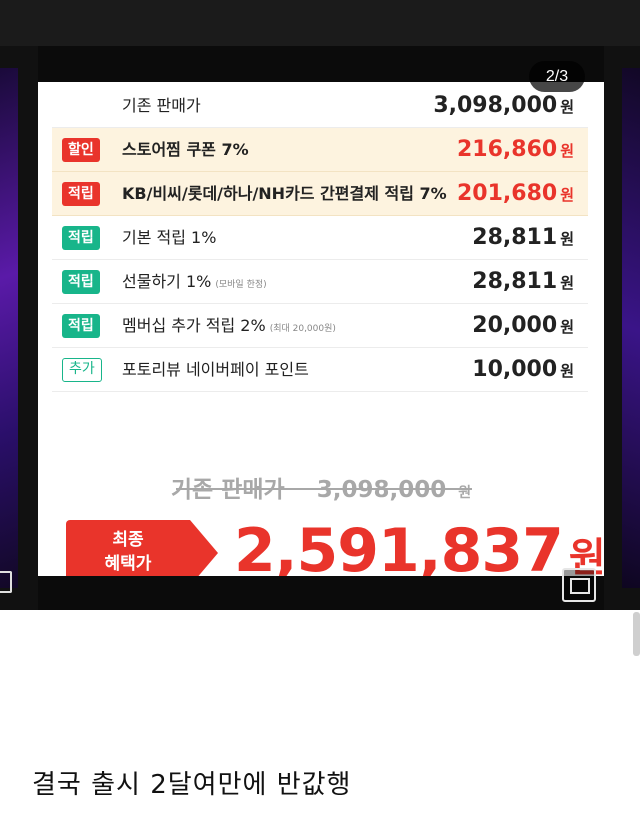 Image resolution: width=640 pixels, height=824 pixels. Describe the element at coordinates (241, 285) in the screenshot. I see `benefit-label-note: (모바일 한정)` at that location.